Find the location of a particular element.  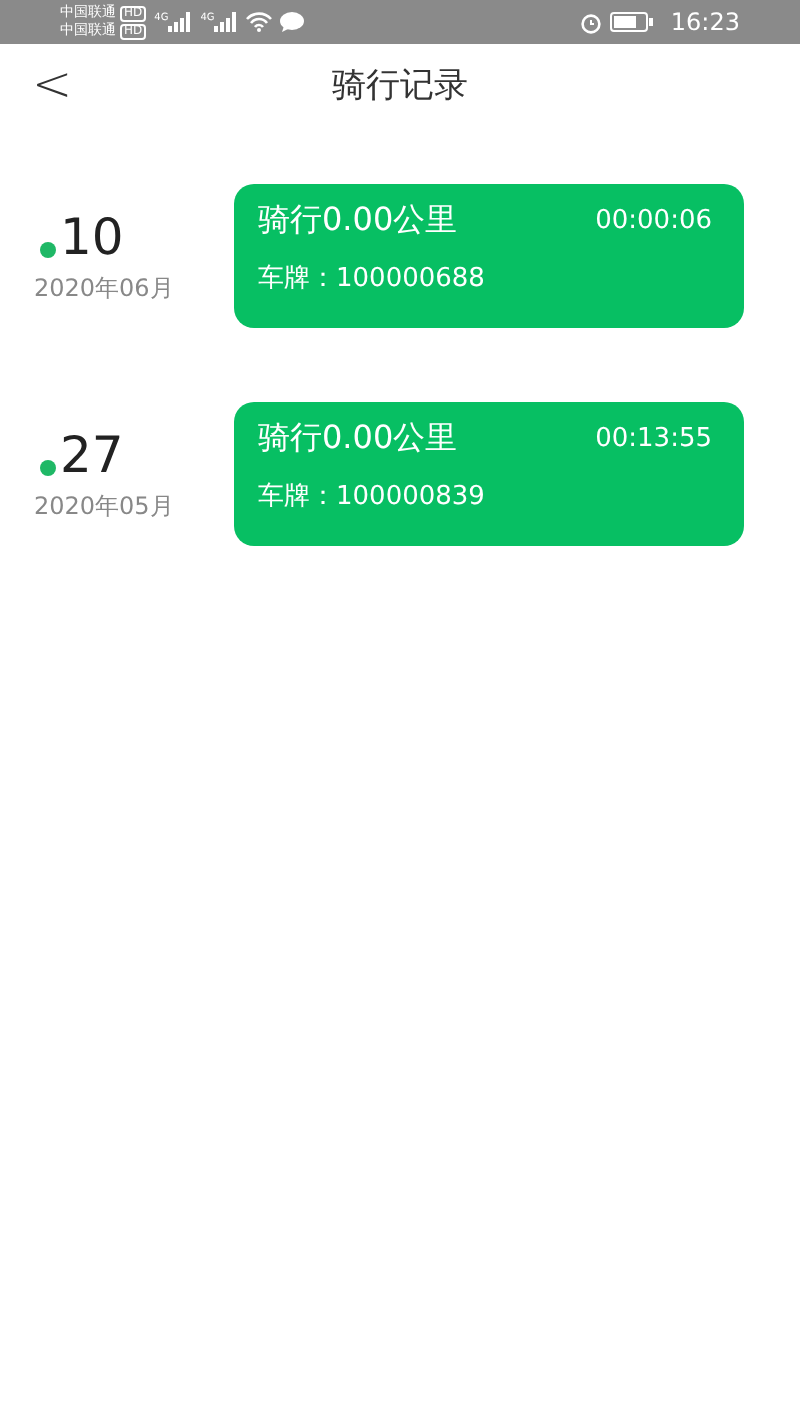

battery-icon is located at coordinates (632, 22).